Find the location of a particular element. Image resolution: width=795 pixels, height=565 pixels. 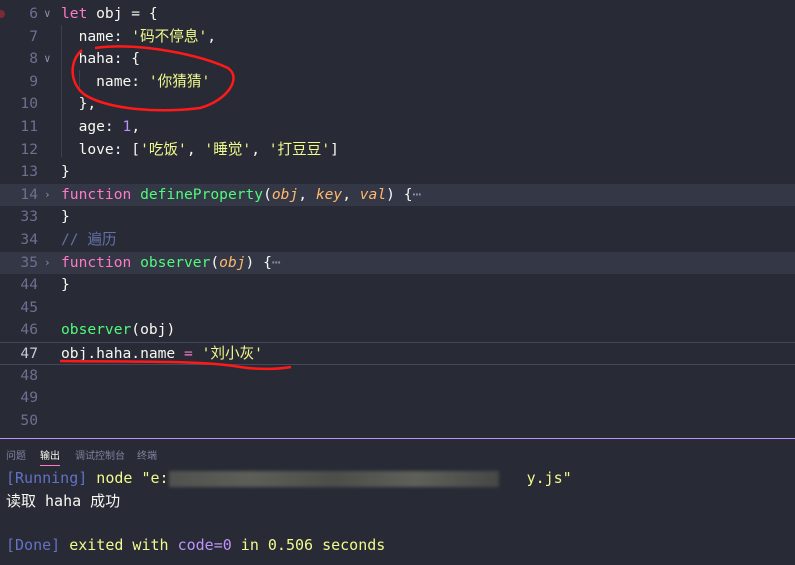

blurred-path is located at coordinates (333, 478).